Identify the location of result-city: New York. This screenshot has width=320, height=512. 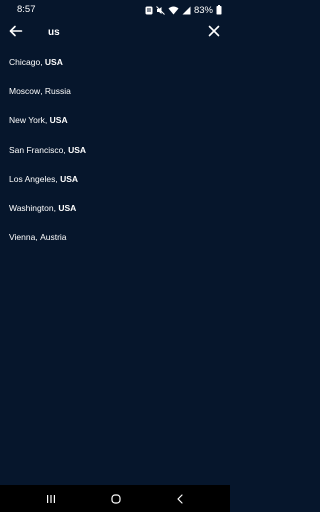
(27, 120).